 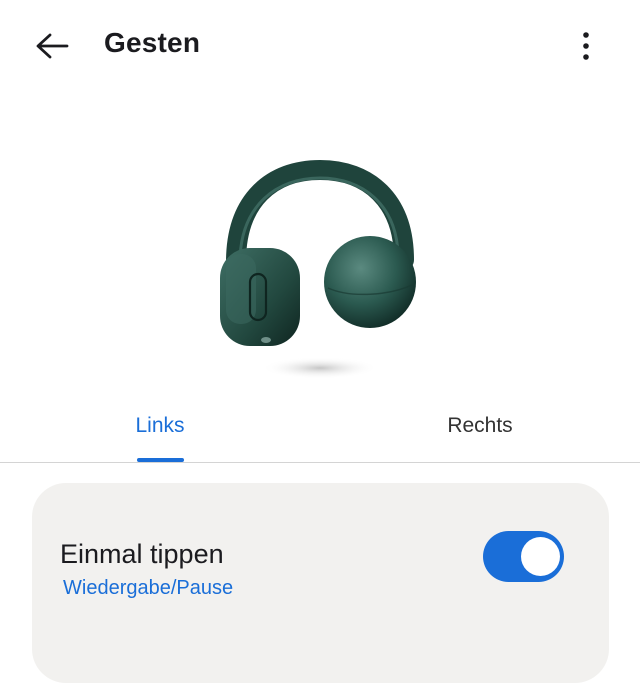 I want to click on more-vertical-icon, so click(x=586, y=46).